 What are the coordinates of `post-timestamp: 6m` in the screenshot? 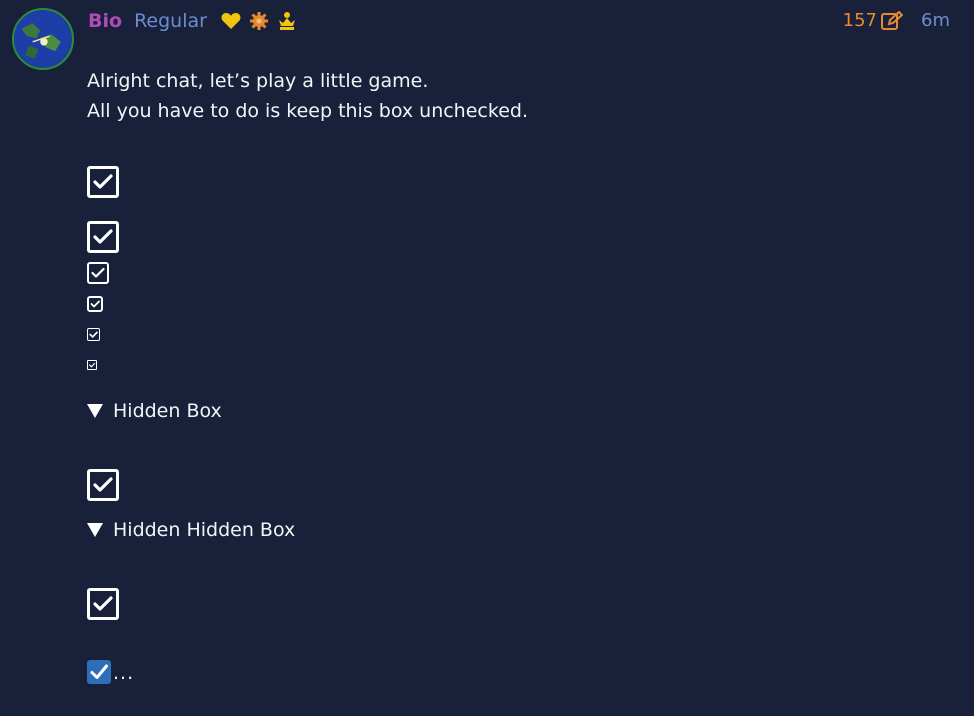 It's located at (935, 20).